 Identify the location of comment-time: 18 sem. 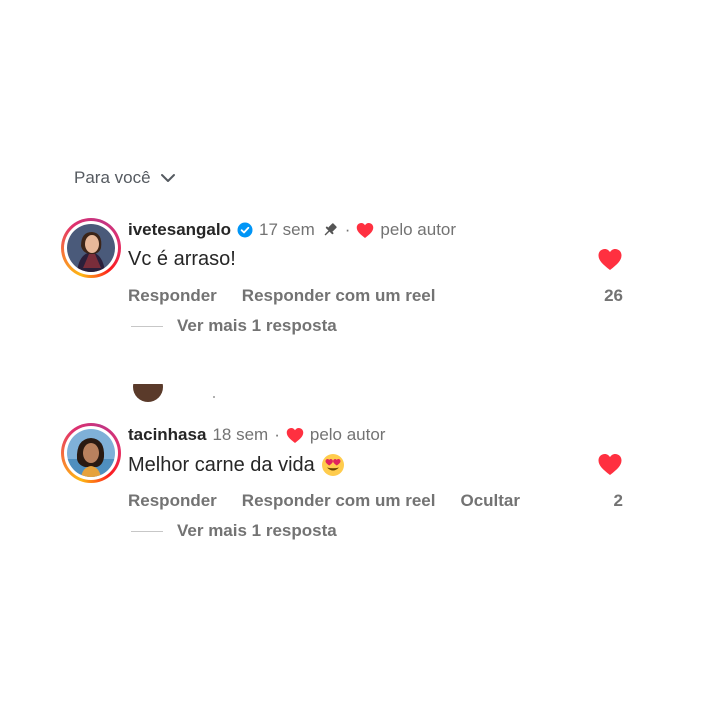
(240, 434).